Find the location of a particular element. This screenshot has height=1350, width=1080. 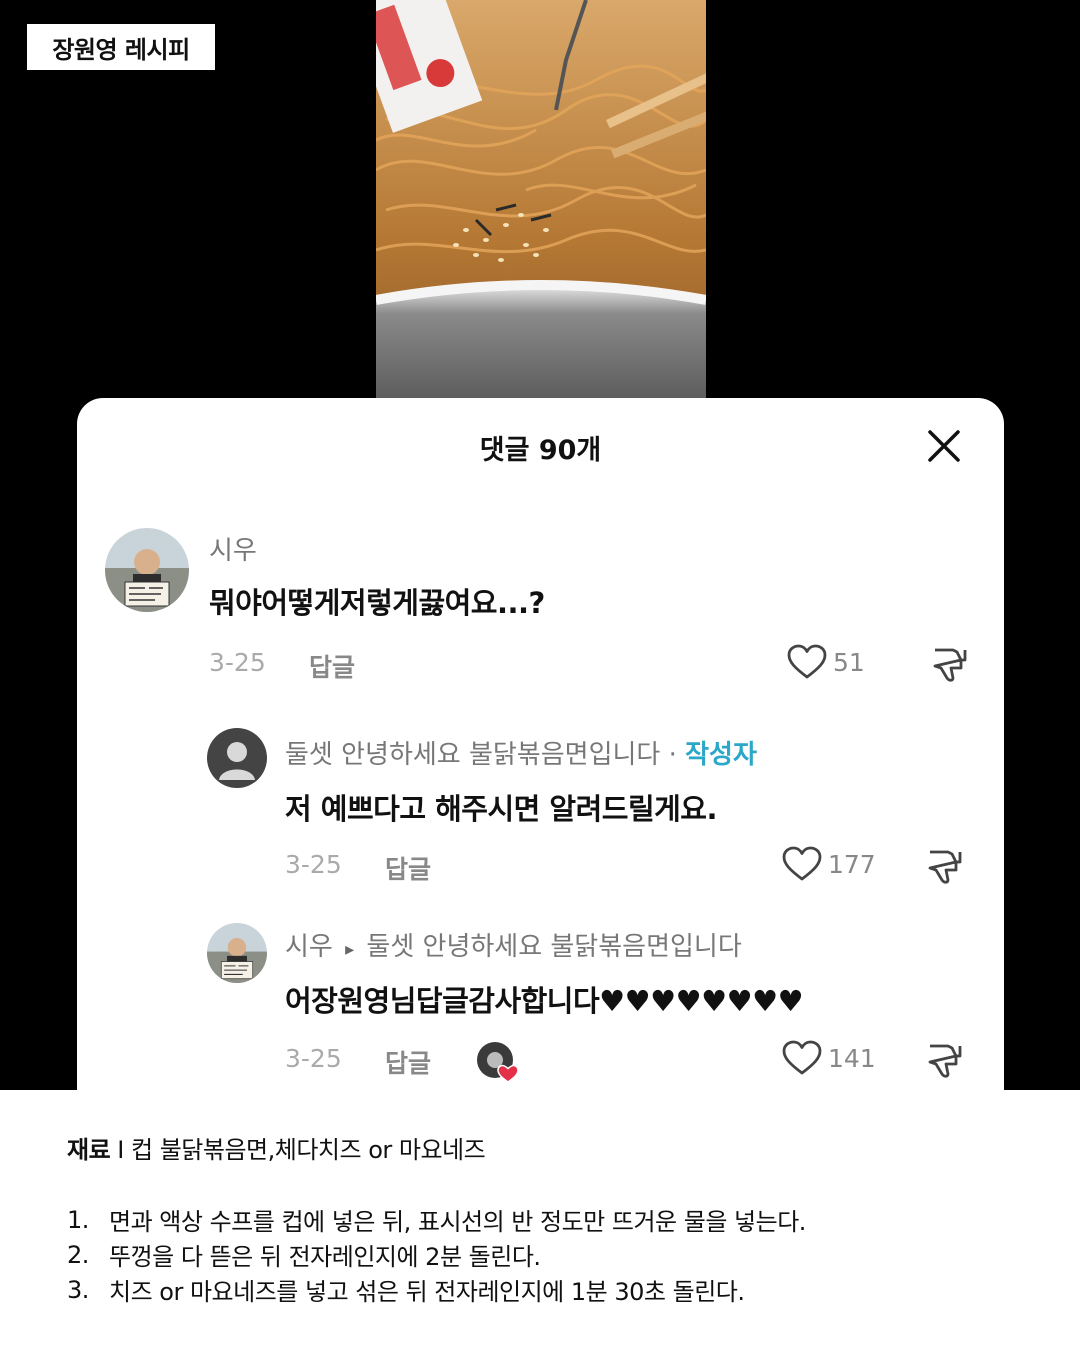

step-number: 1. is located at coordinates (78, 1219).